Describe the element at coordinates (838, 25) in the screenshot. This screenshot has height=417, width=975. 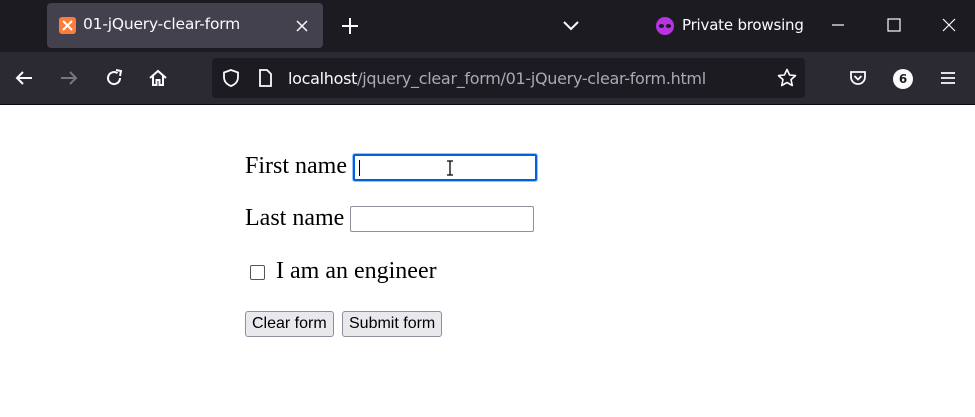
I see `minimize-window-icon` at that location.